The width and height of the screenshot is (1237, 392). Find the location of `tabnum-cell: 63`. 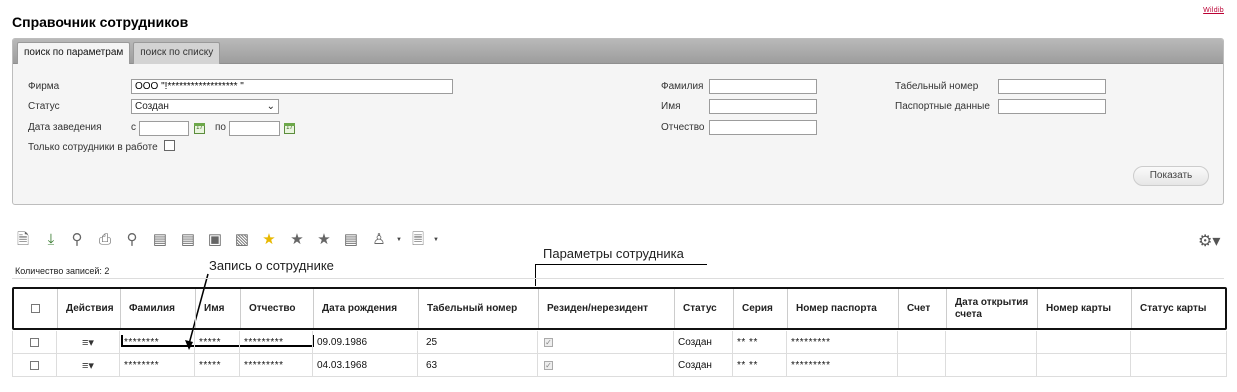

tabnum-cell: 63 is located at coordinates (478, 365).